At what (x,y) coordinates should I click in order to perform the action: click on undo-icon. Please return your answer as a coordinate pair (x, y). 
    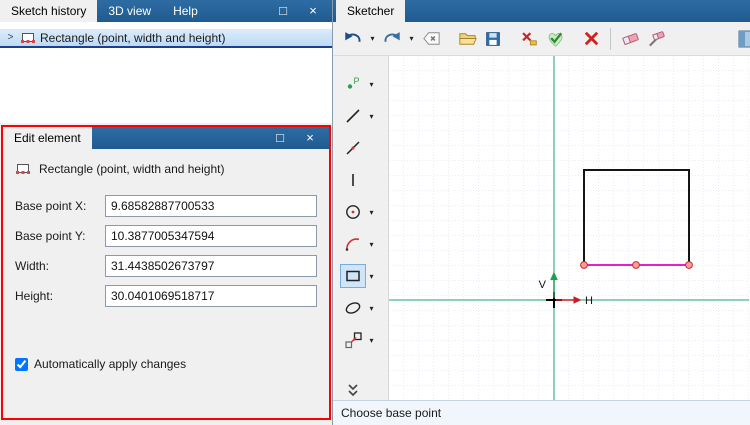
    Looking at the image, I should click on (353, 36).